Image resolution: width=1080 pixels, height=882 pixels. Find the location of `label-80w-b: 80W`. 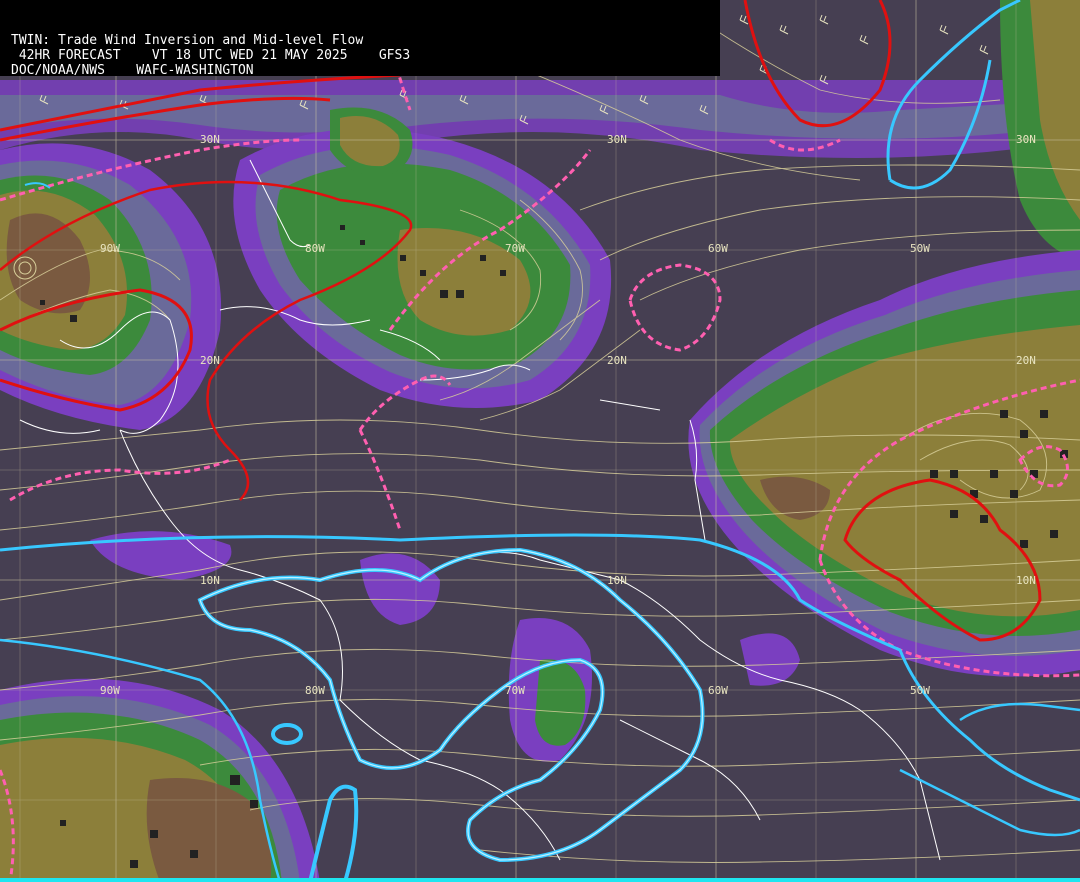

label-80w-b: 80W is located at coordinates (315, 690).